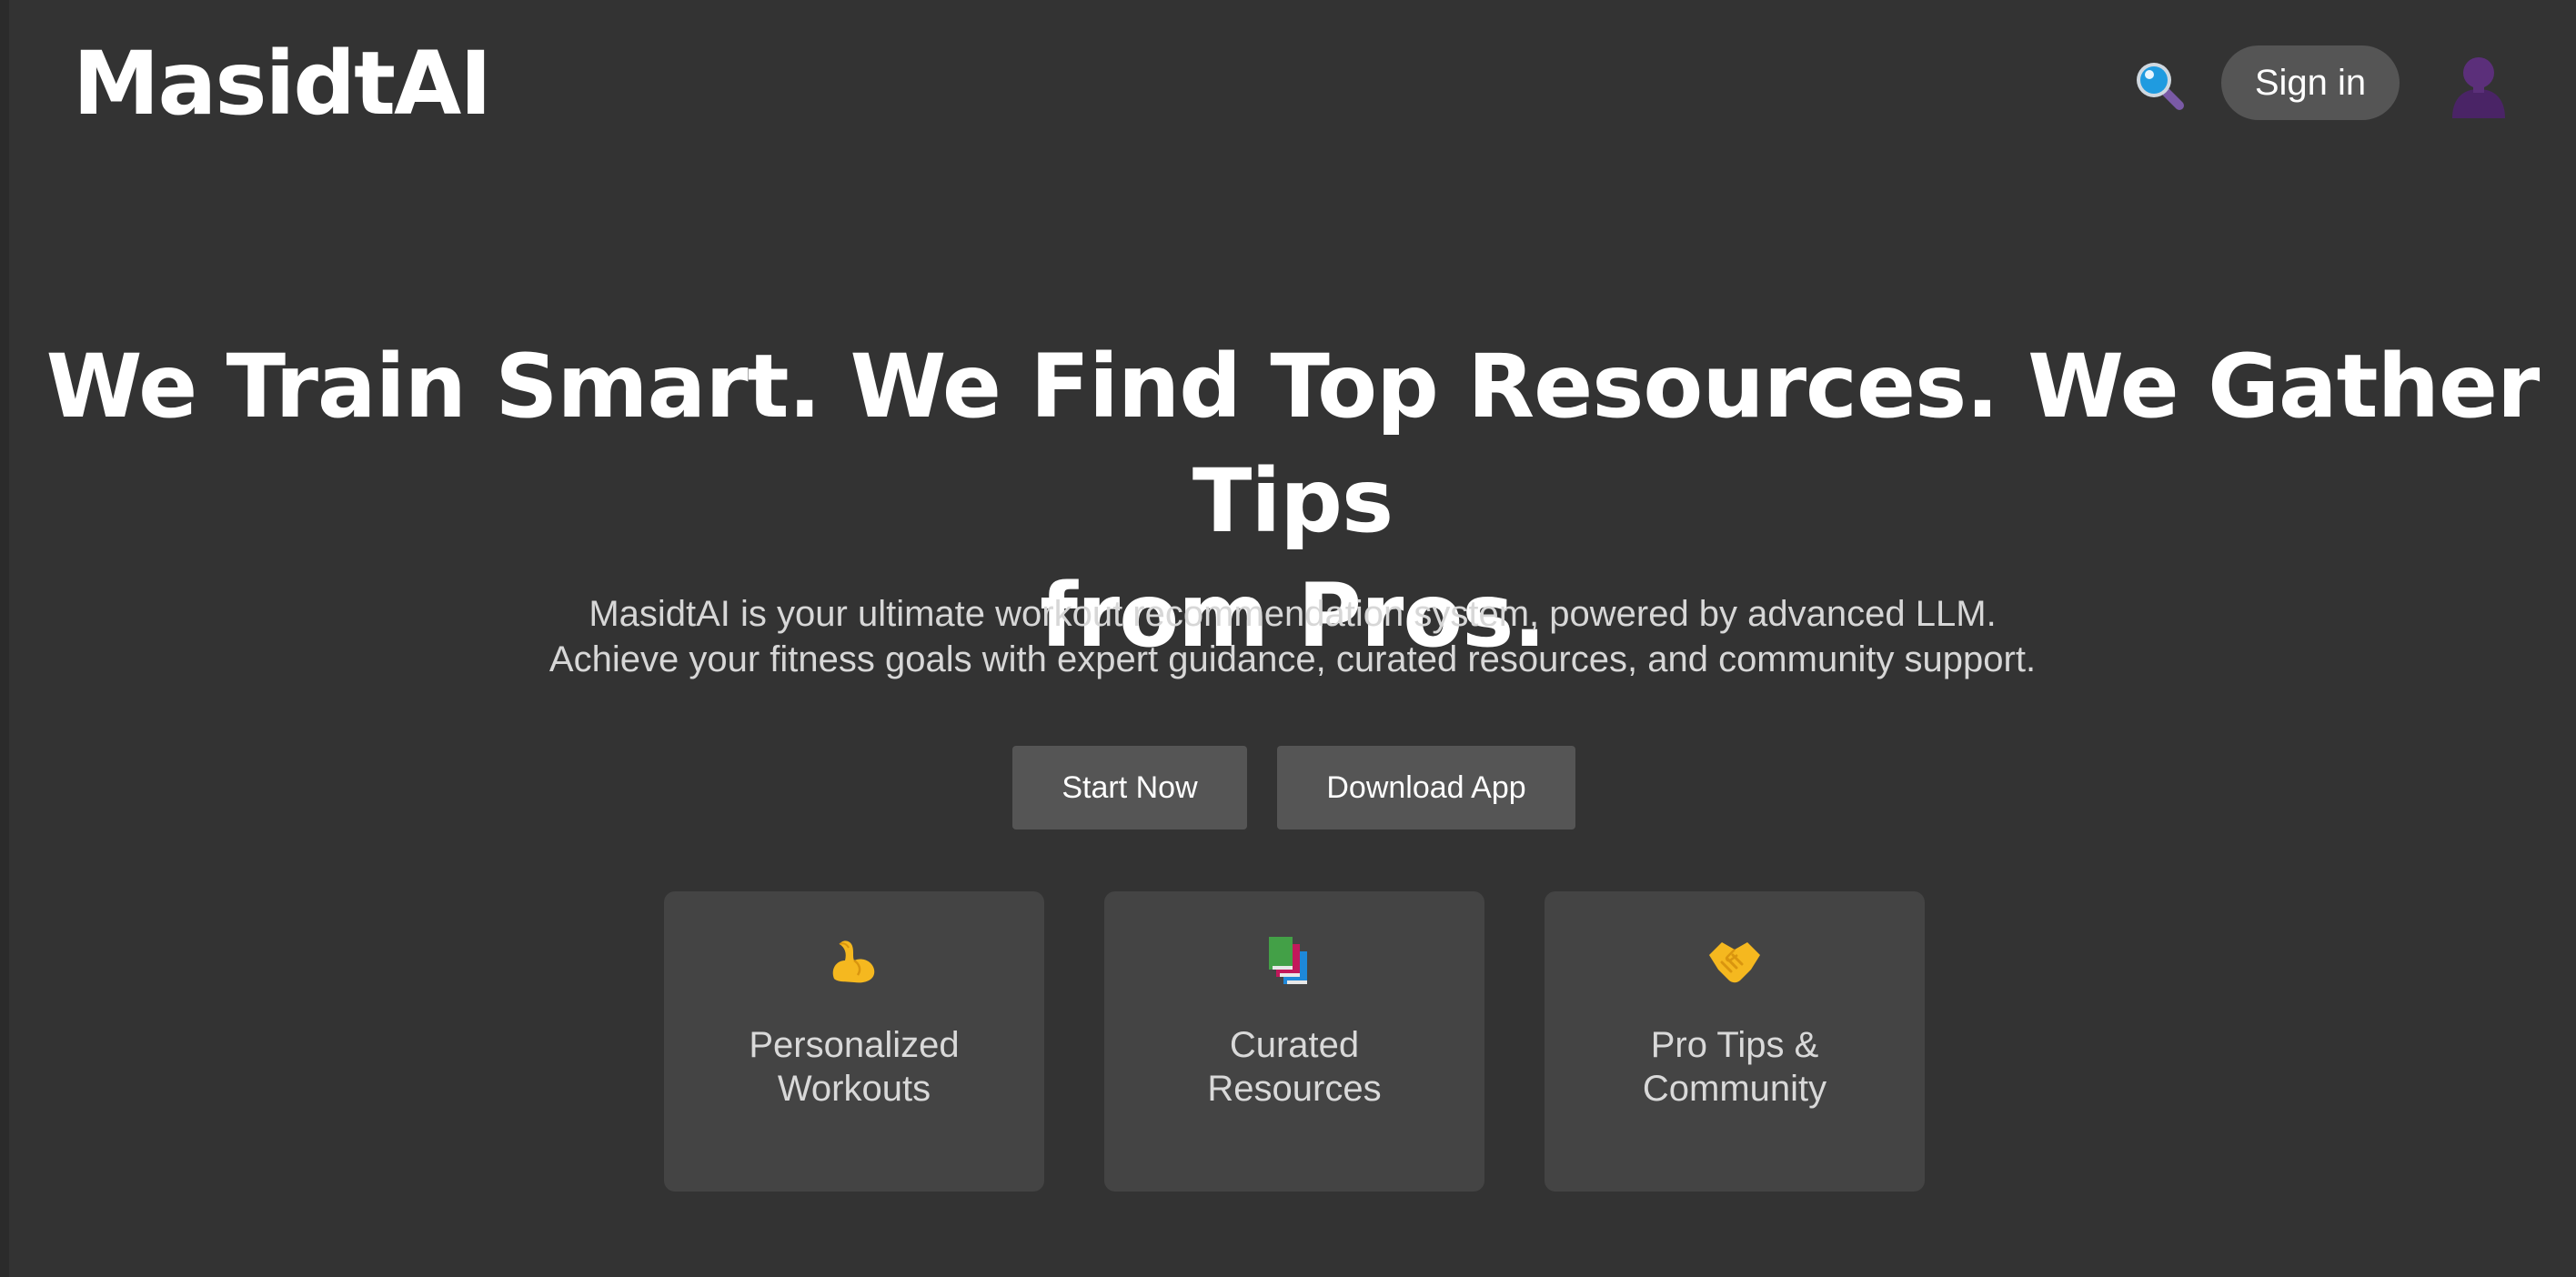  What do you see at coordinates (1292, 86) in the screenshot?
I see `header: MasidtAI Sign in` at bounding box center [1292, 86].